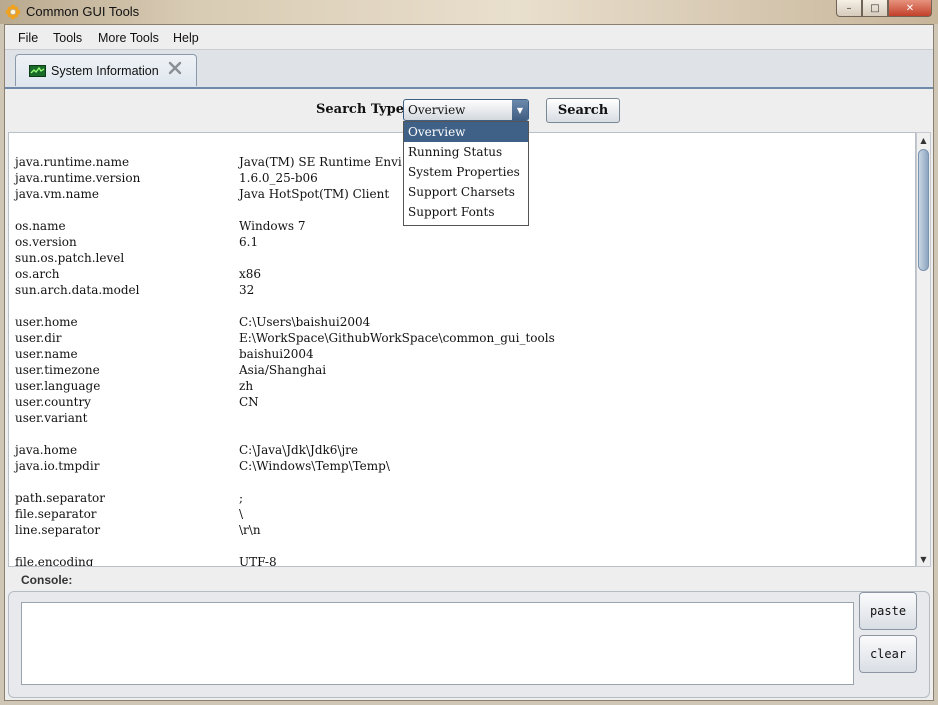 The image size is (938, 705). I want to click on dropdown-option-running-status: Running Status, so click(466, 152).